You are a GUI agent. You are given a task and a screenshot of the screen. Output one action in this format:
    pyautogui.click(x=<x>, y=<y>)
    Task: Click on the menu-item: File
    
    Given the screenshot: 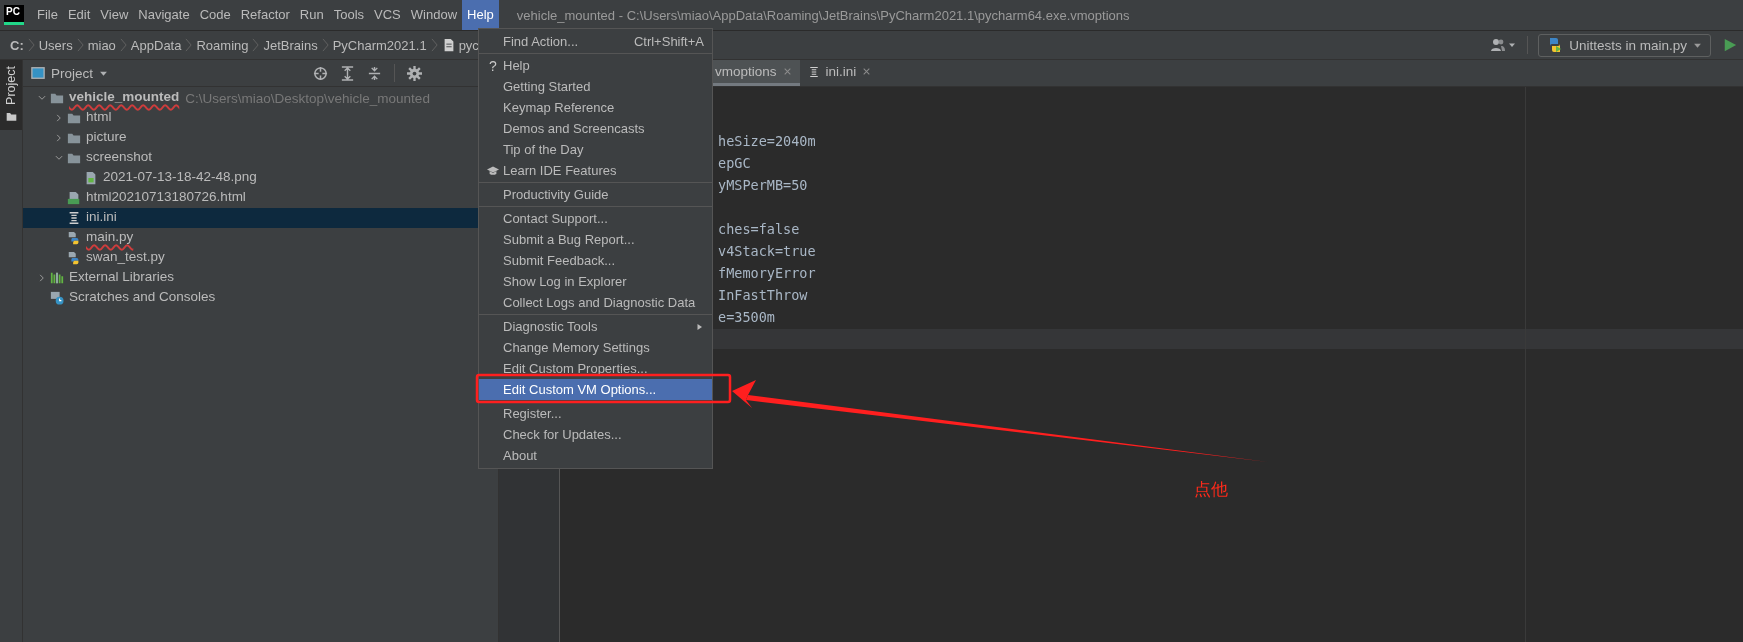 What is the action you would take?
    pyautogui.click(x=47, y=15)
    